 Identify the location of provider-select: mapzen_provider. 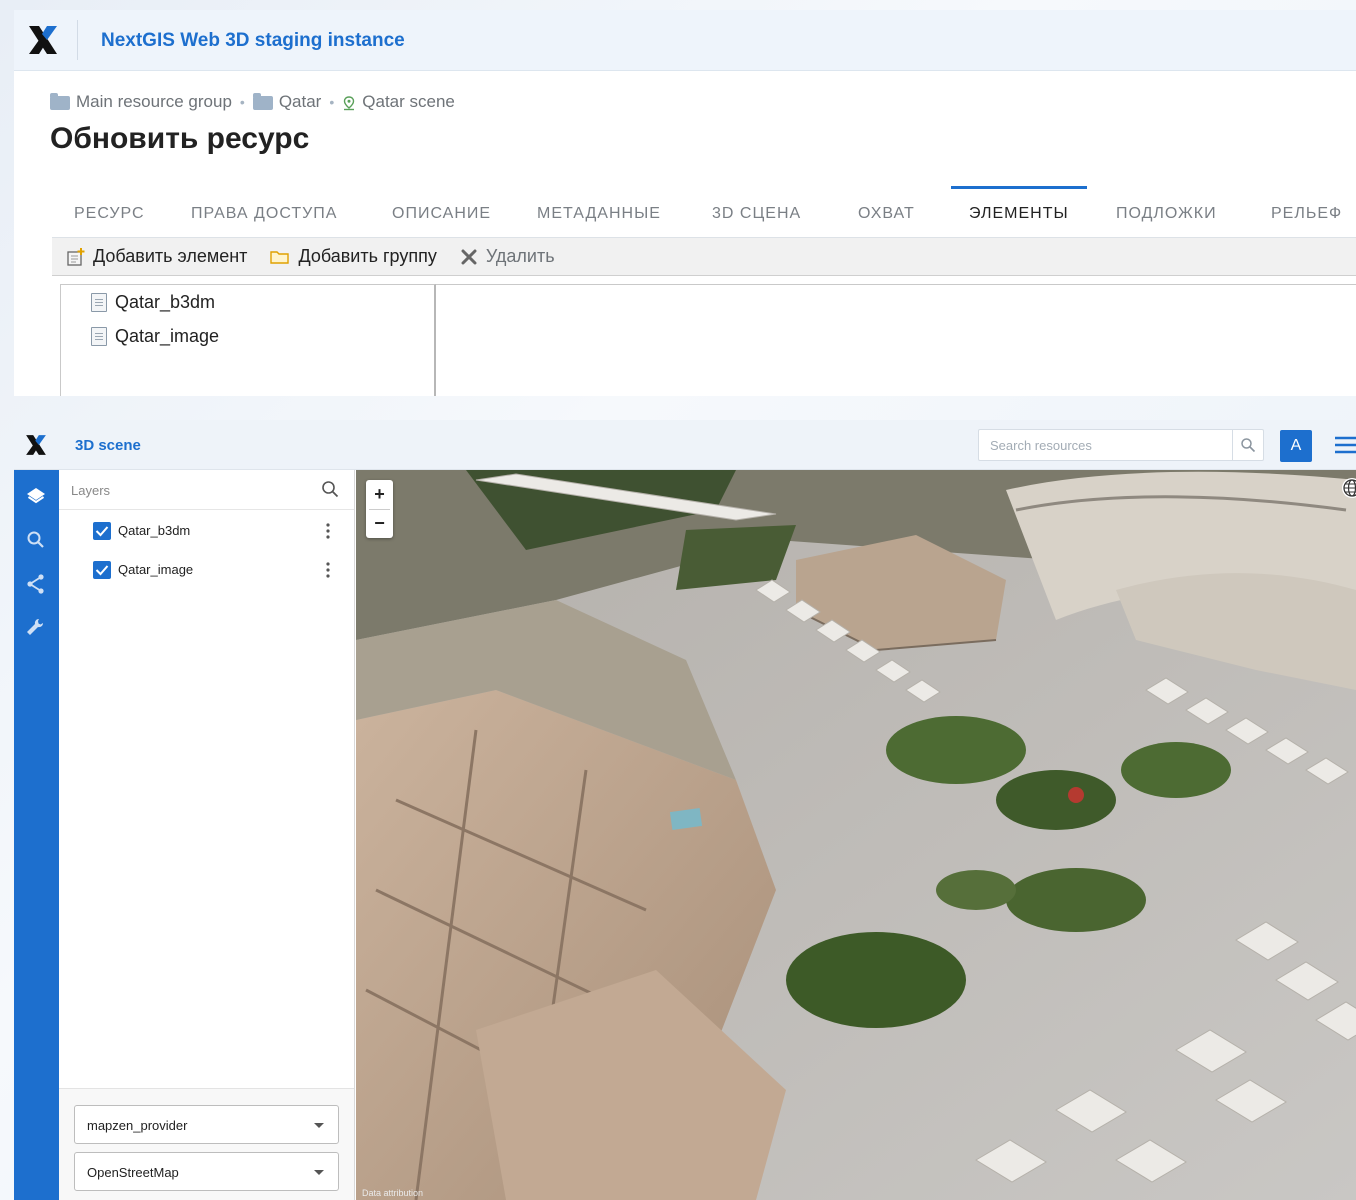
(206, 1124).